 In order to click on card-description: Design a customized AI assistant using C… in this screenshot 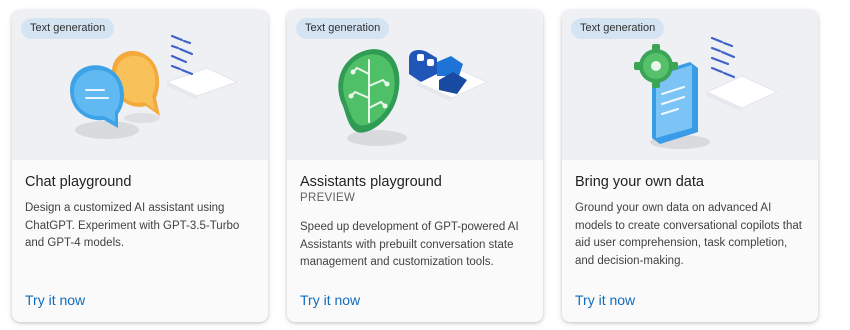, I will do `click(132, 225)`.